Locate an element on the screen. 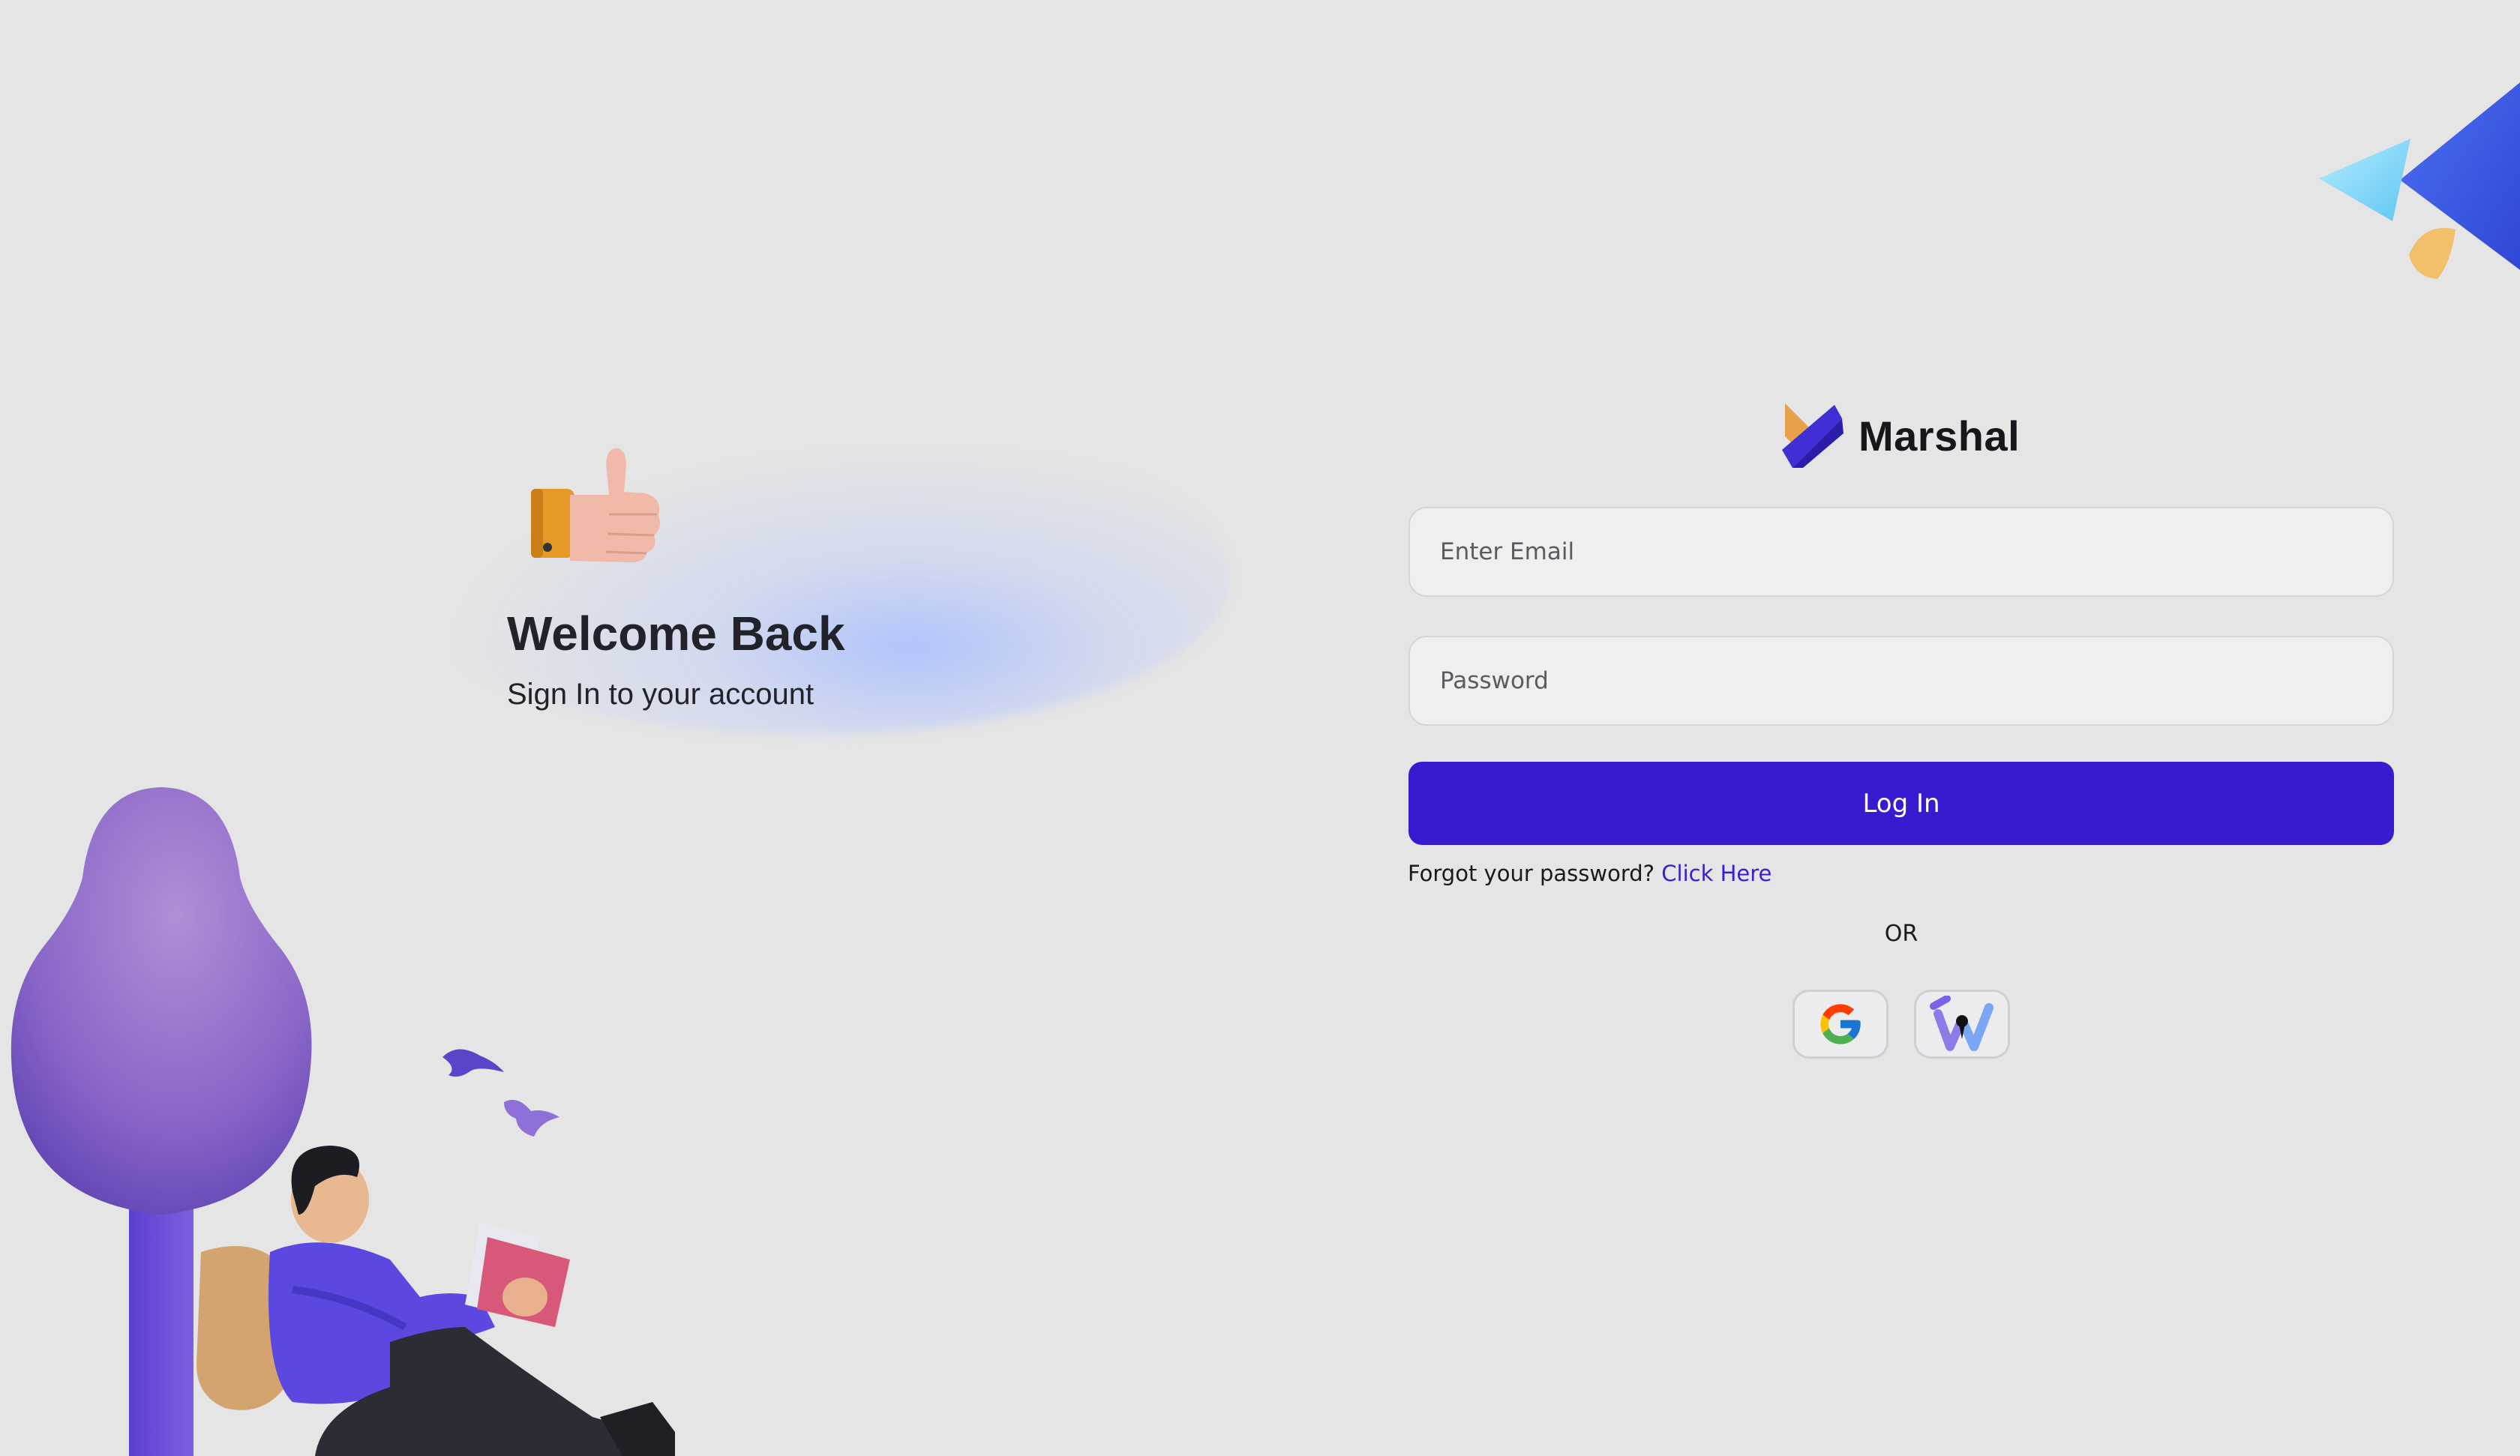 The width and height of the screenshot is (2520, 1456). reading-person-illustration is located at coordinates (342, 1121).